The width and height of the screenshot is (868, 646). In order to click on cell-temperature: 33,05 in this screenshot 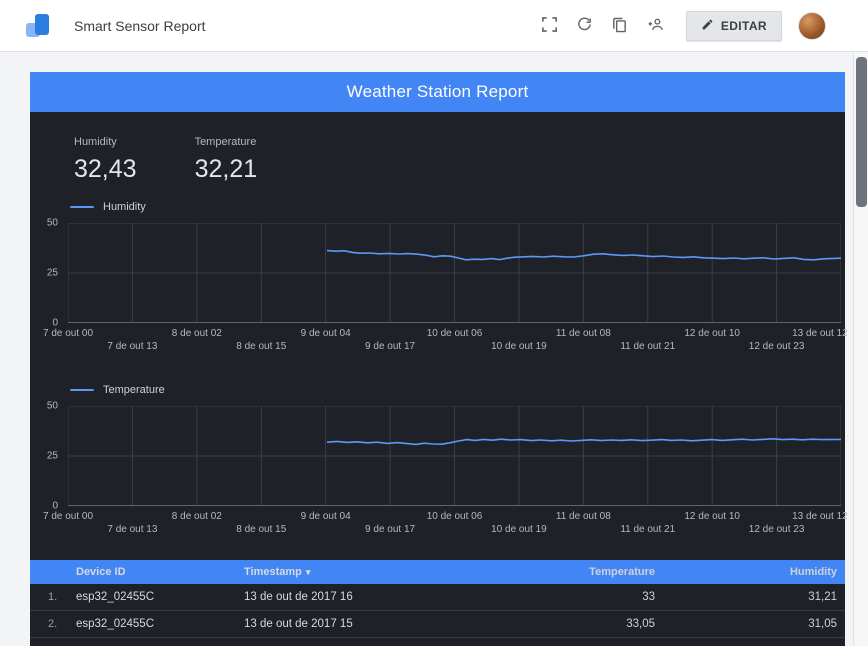, I will do `click(640, 624)`.